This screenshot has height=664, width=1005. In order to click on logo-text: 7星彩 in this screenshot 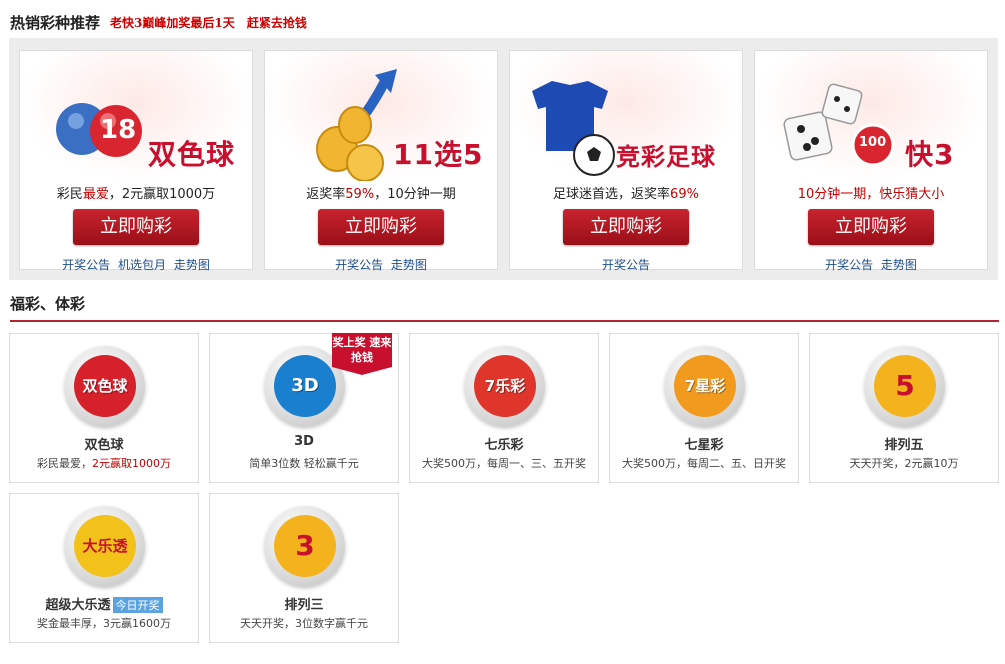, I will do `click(705, 386)`.